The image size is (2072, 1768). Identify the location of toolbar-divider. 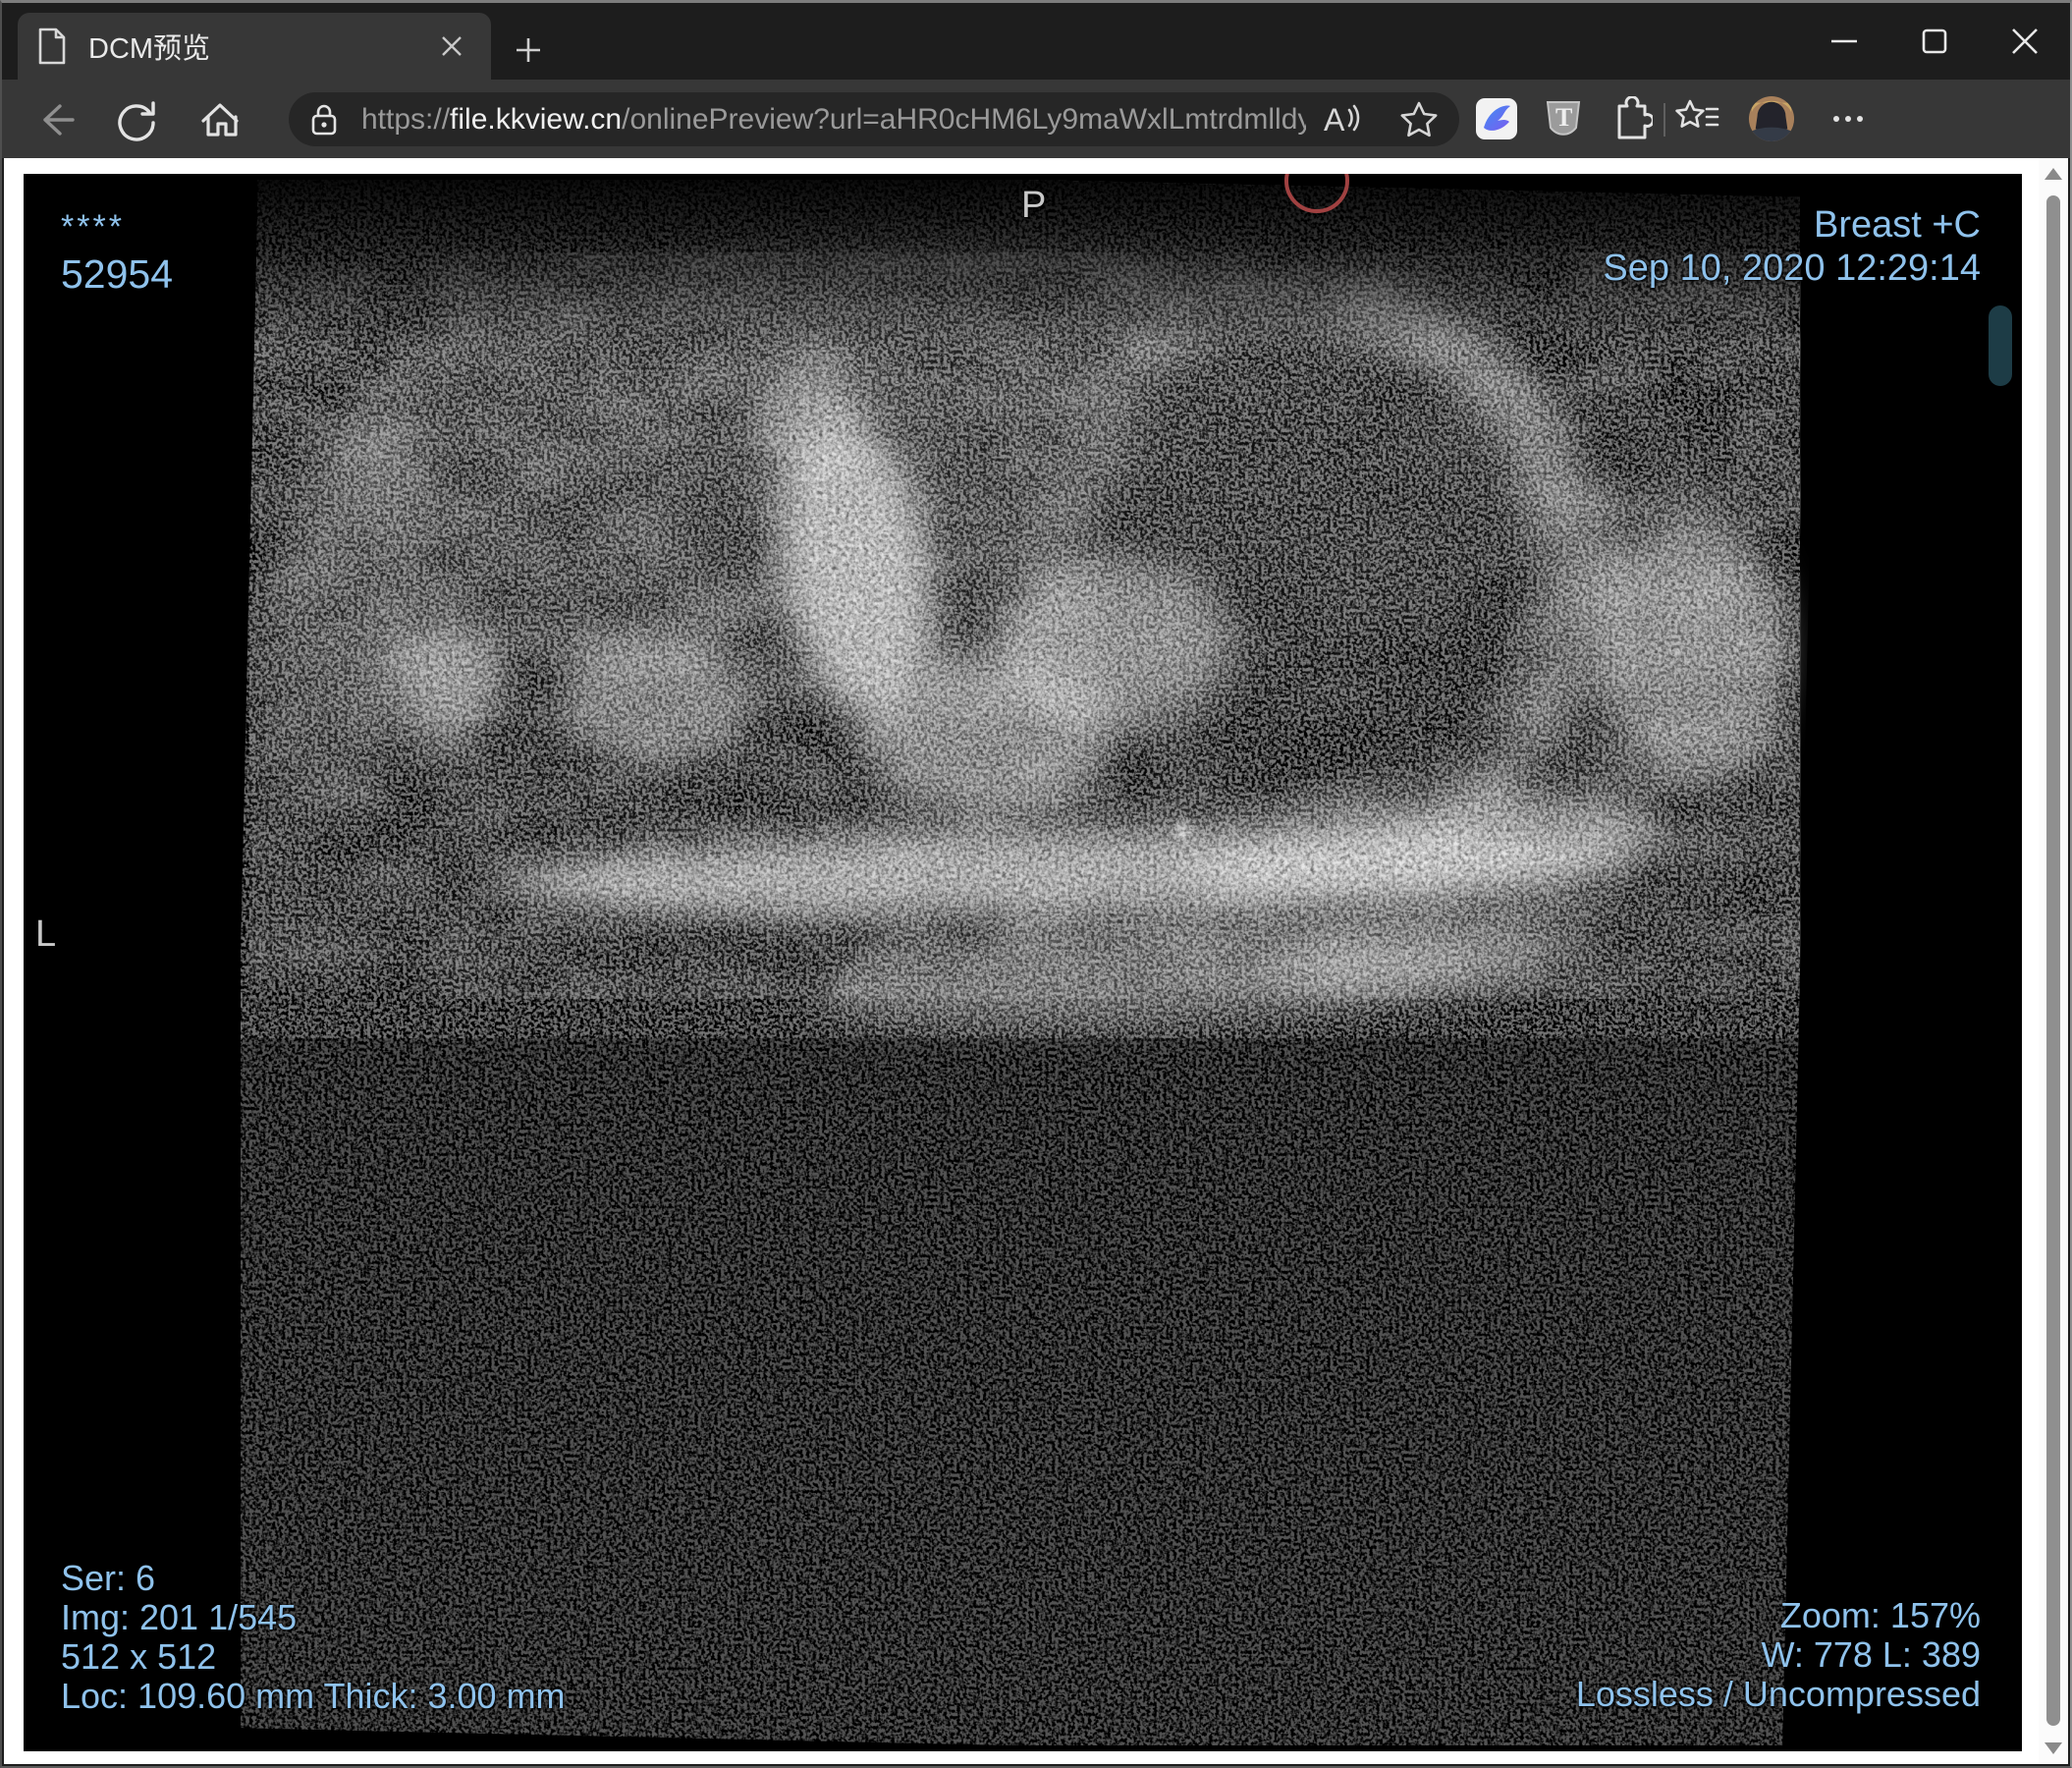
(1664, 120).